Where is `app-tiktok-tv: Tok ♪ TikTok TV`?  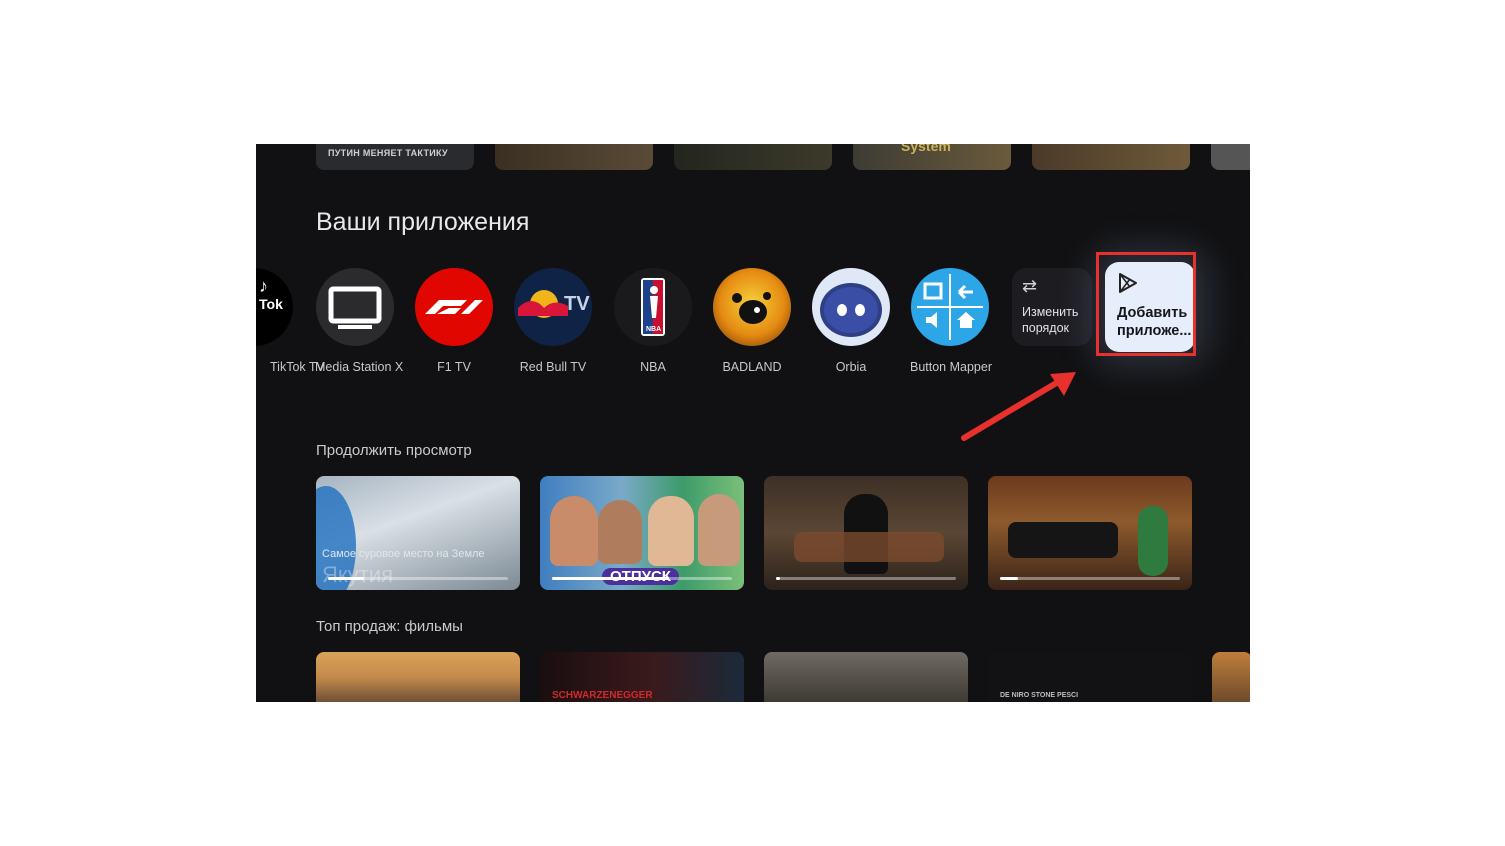 app-tiktok-tv: Tok ♪ TikTok TV is located at coordinates (290, 321).